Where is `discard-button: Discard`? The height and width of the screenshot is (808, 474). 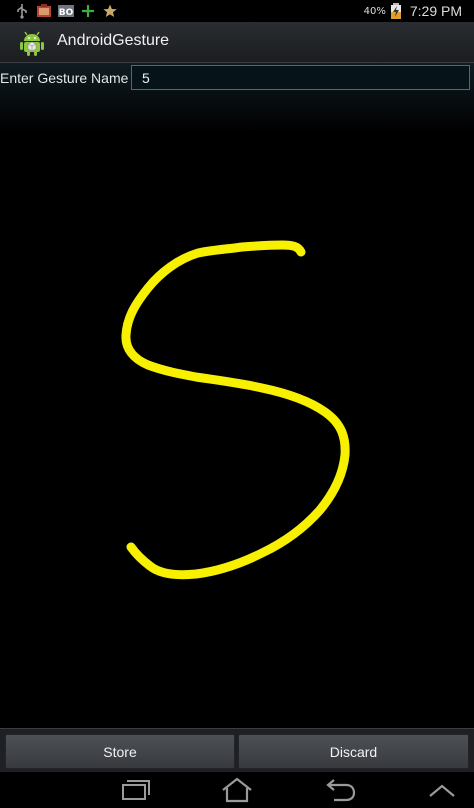
discard-button: Discard is located at coordinates (353, 751).